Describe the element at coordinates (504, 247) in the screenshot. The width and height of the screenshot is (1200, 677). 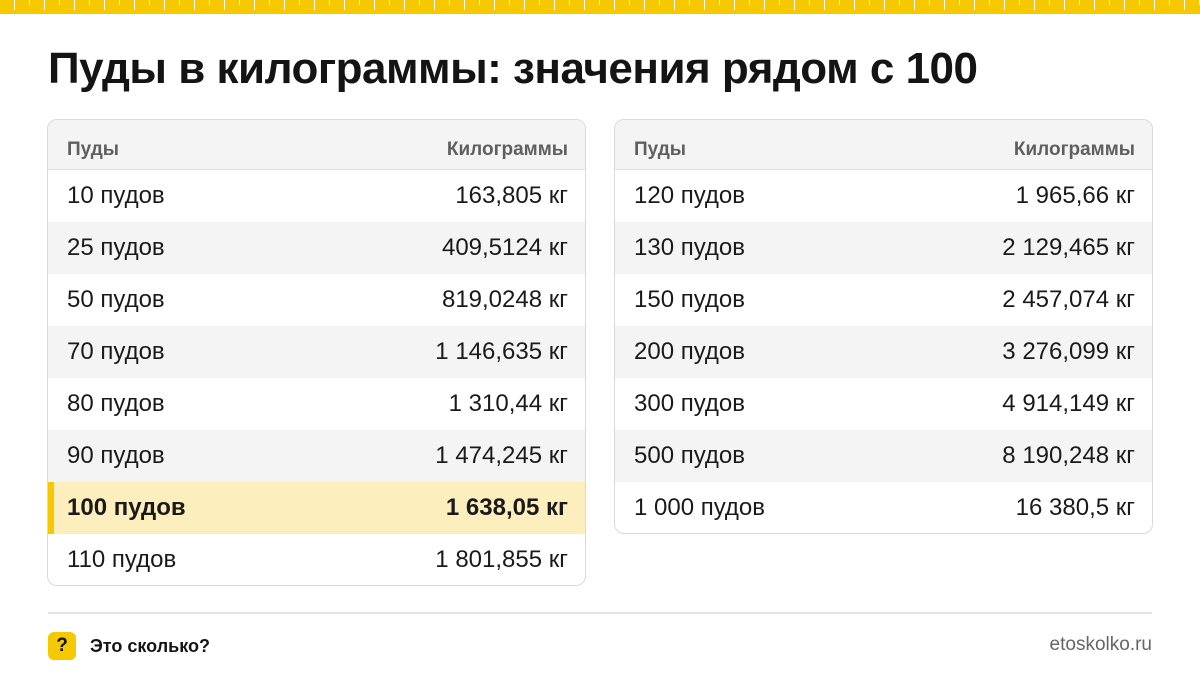
I see `cell-kg: 409,5124 кг` at that location.